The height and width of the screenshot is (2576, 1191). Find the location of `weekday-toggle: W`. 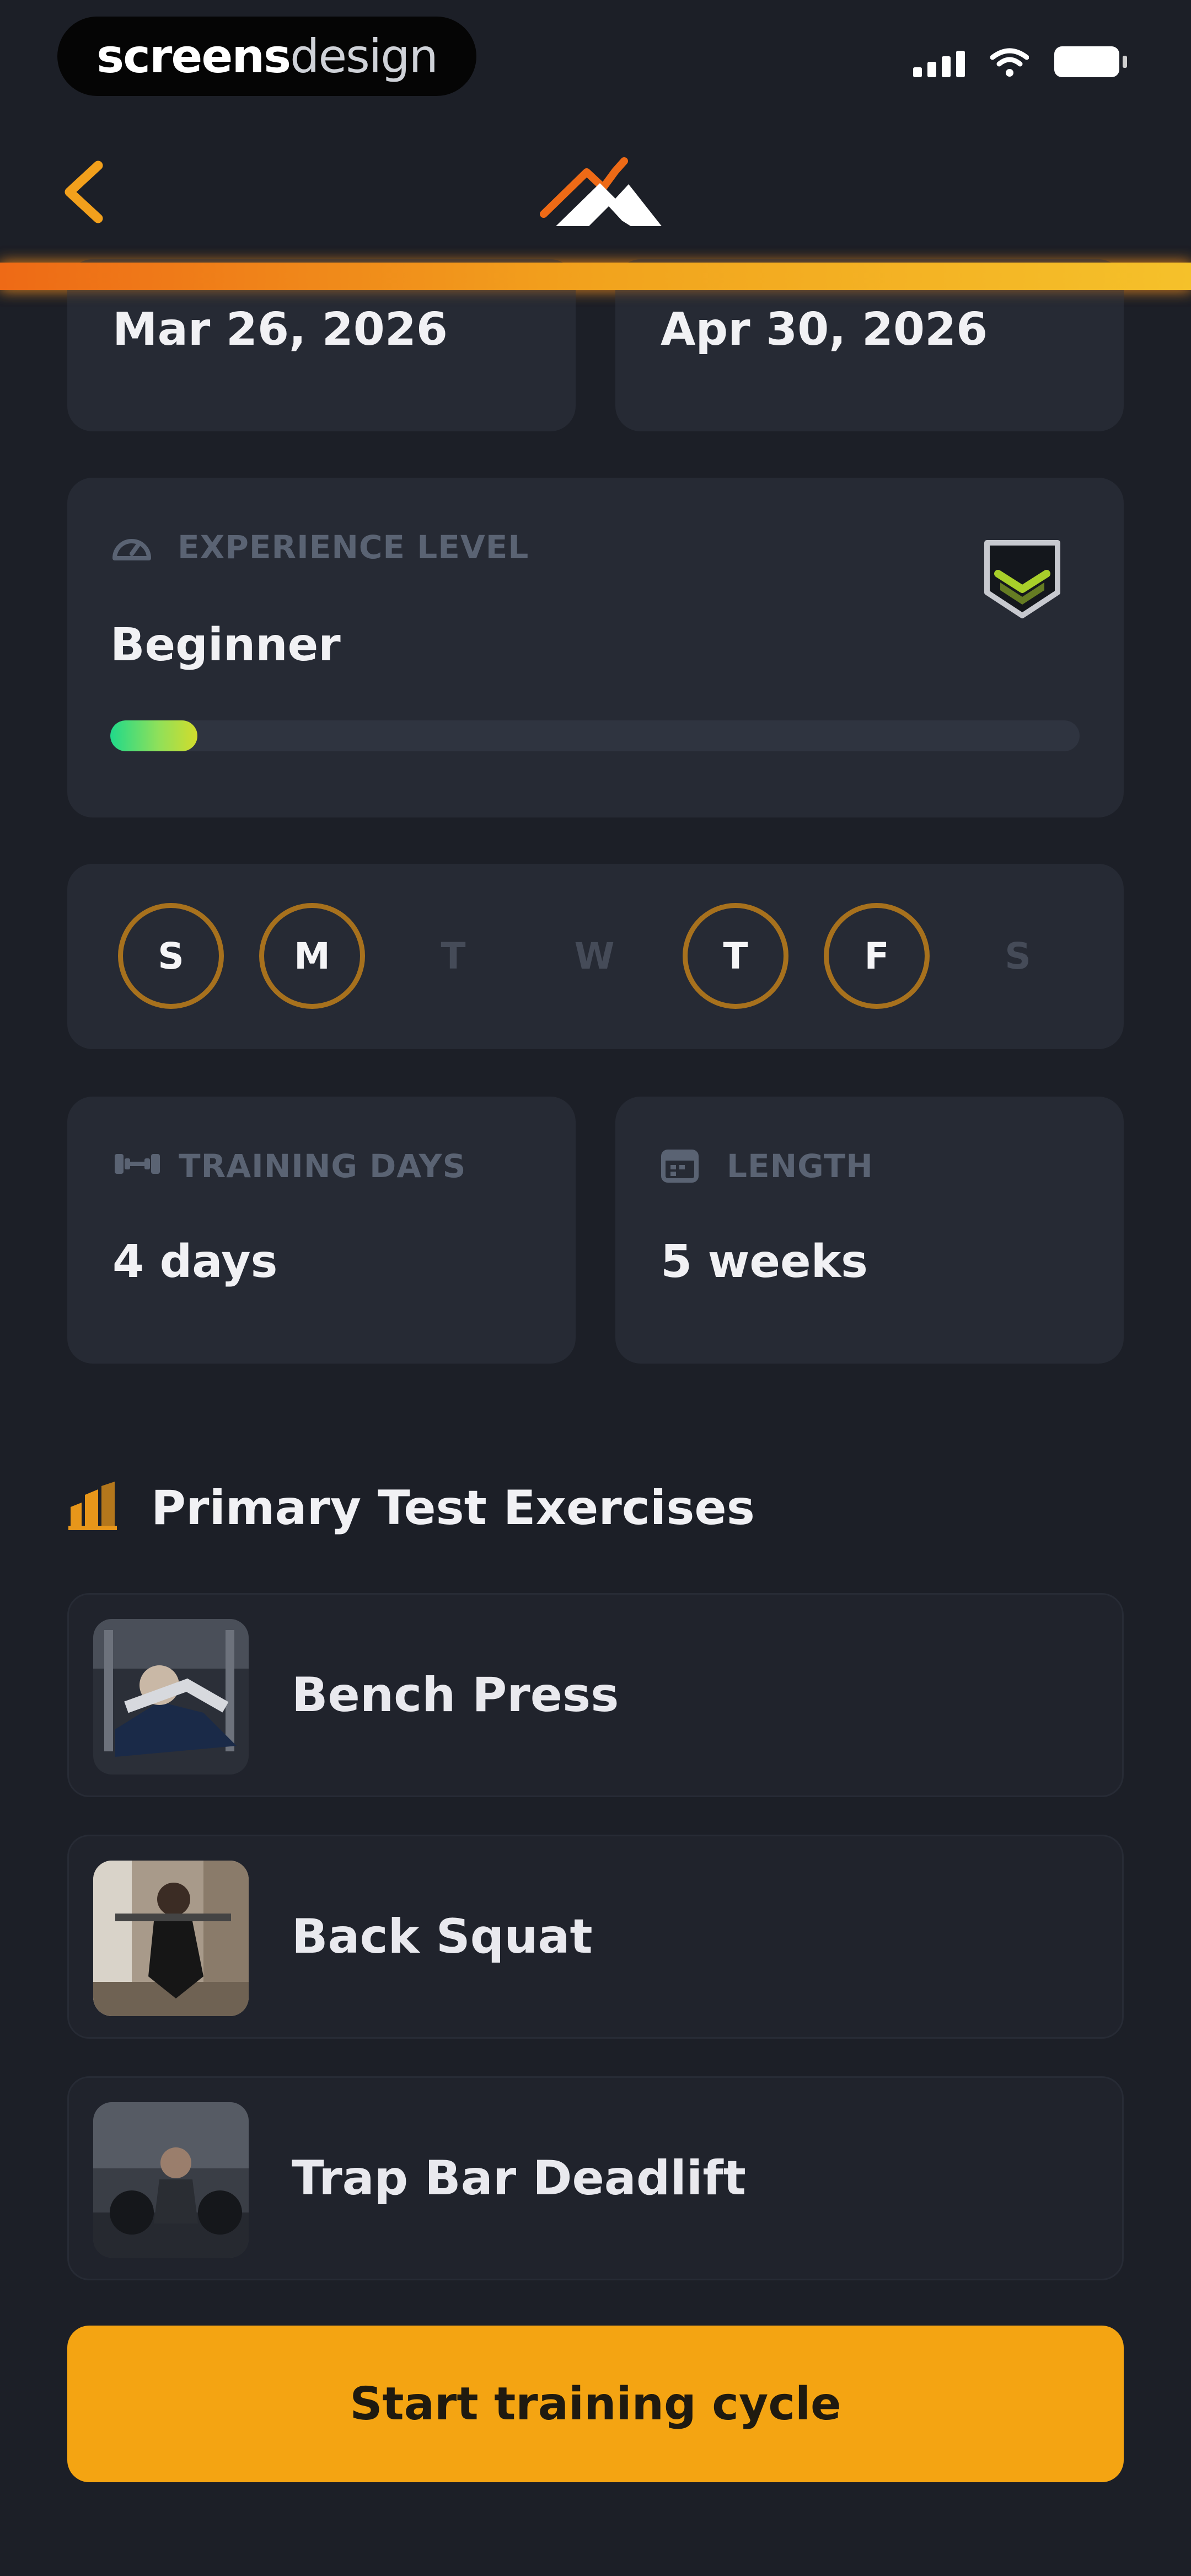

weekday-toggle: W is located at coordinates (594, 956).